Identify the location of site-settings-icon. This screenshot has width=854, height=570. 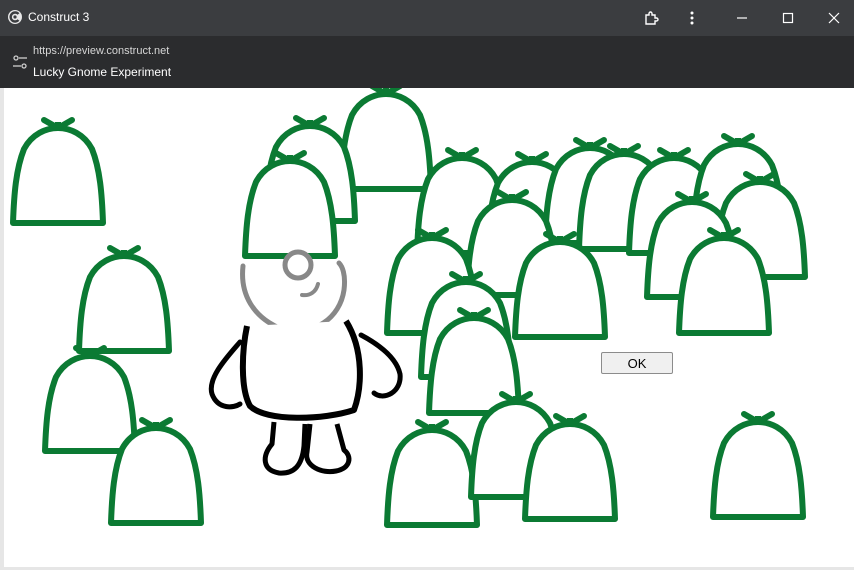
(20, 62).